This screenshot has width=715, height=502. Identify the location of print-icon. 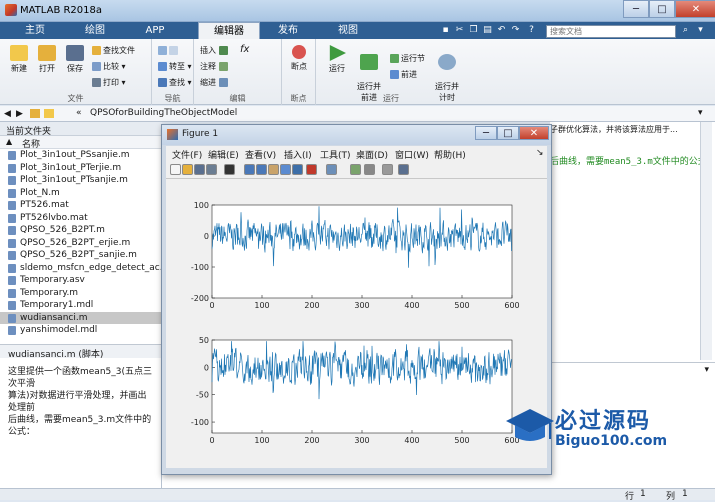
(211, 169).